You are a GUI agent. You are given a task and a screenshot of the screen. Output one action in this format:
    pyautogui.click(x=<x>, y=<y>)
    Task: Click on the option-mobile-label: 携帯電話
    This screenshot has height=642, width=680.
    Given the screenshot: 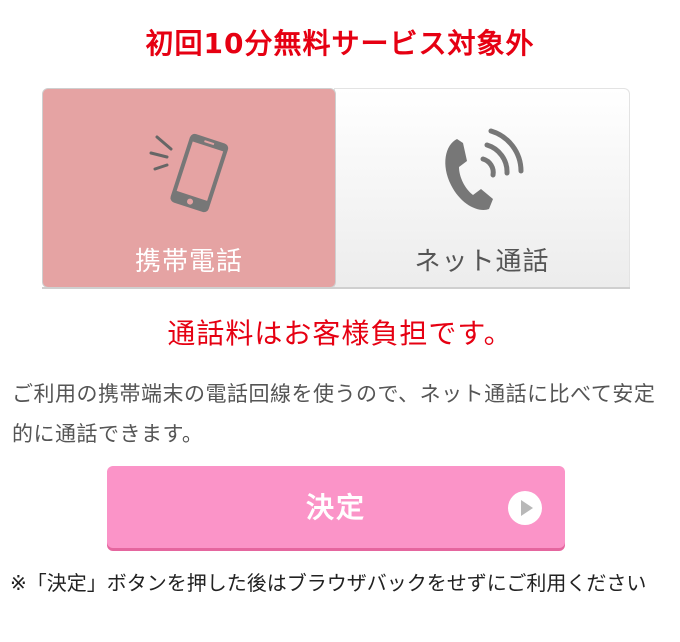 What is the action you would take?
    pyautogui.click(x=188, y=262)
    